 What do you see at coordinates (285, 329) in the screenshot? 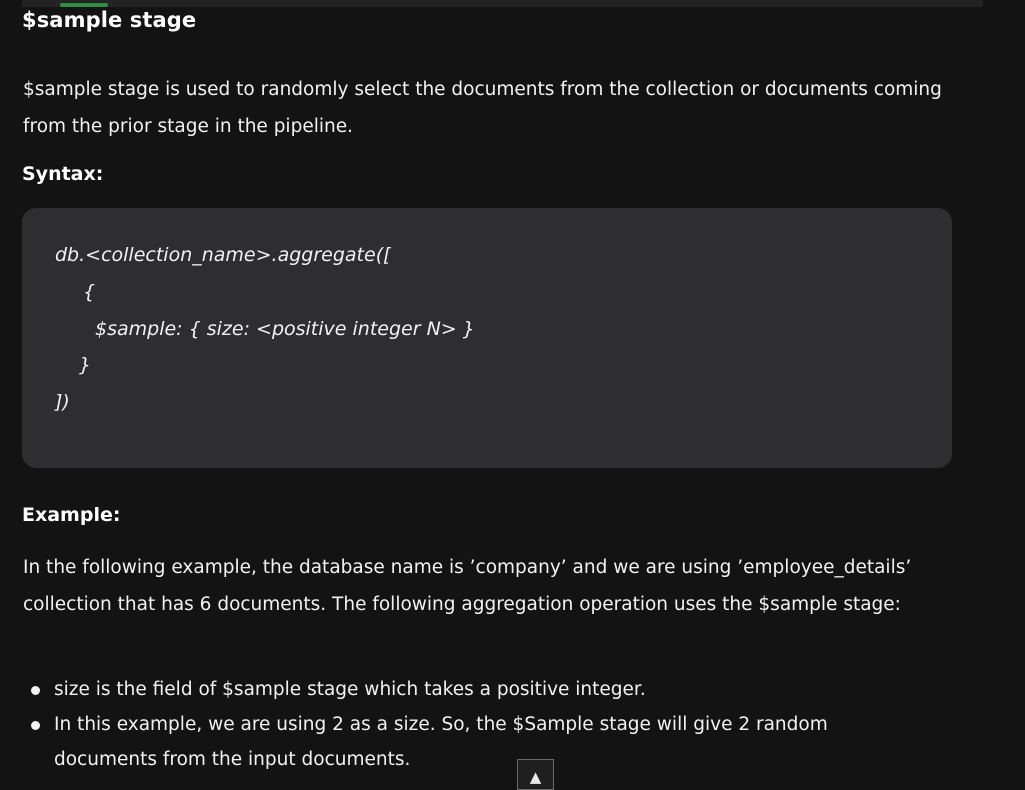
I see `code-line: $sample: { size: <positive integer N> }` at bounding box center [285, 329].